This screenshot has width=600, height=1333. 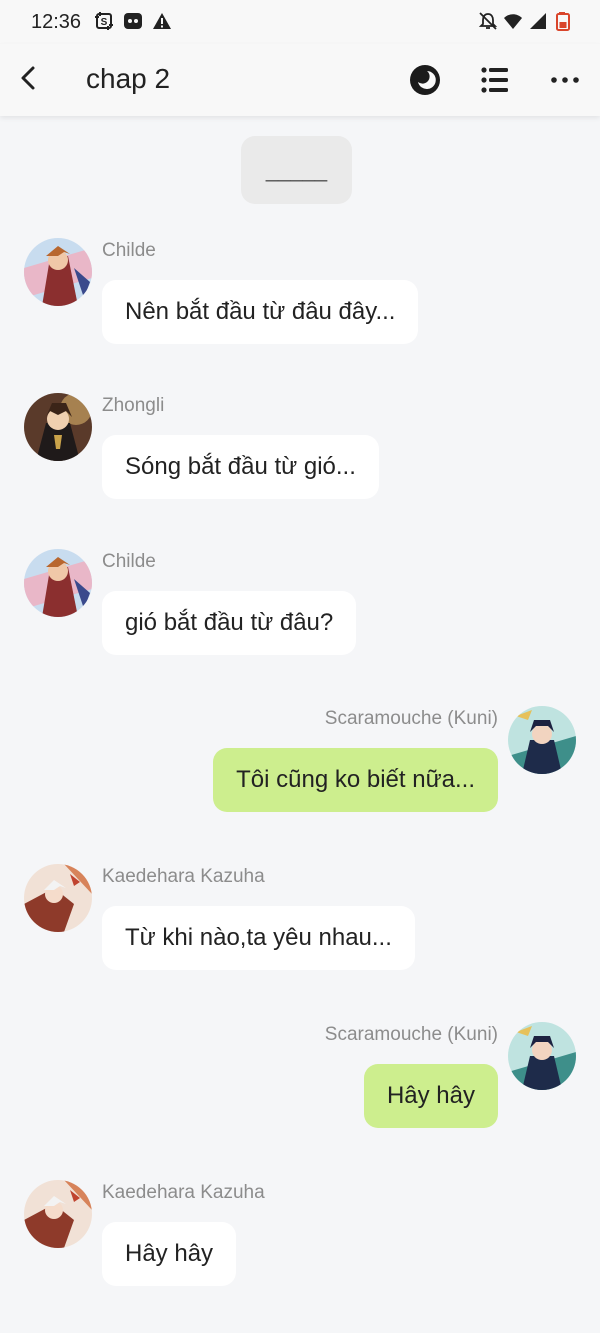 I want to click on signal-icon, so click(x=538, y=21).